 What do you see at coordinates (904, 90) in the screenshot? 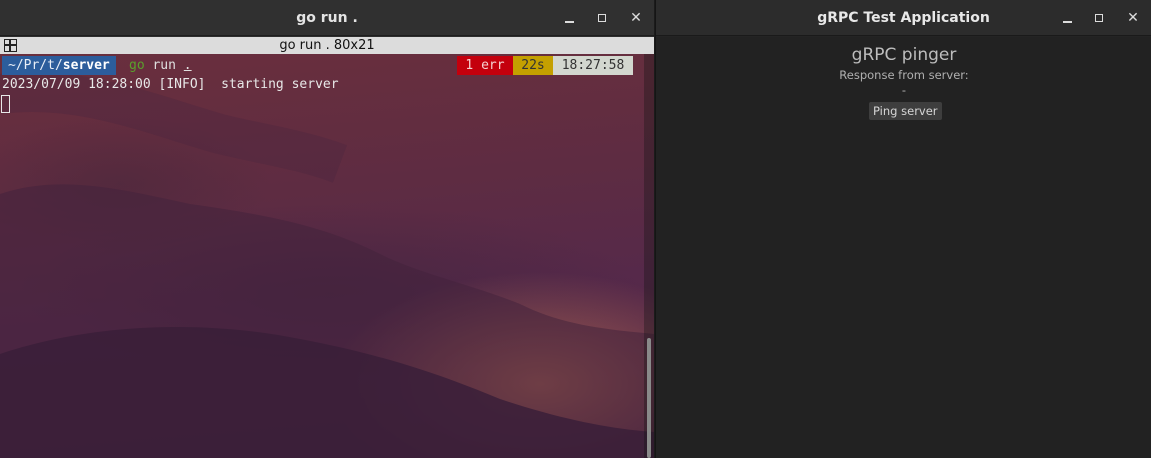
I see `response-value: -` at bounding box center [904, 90].